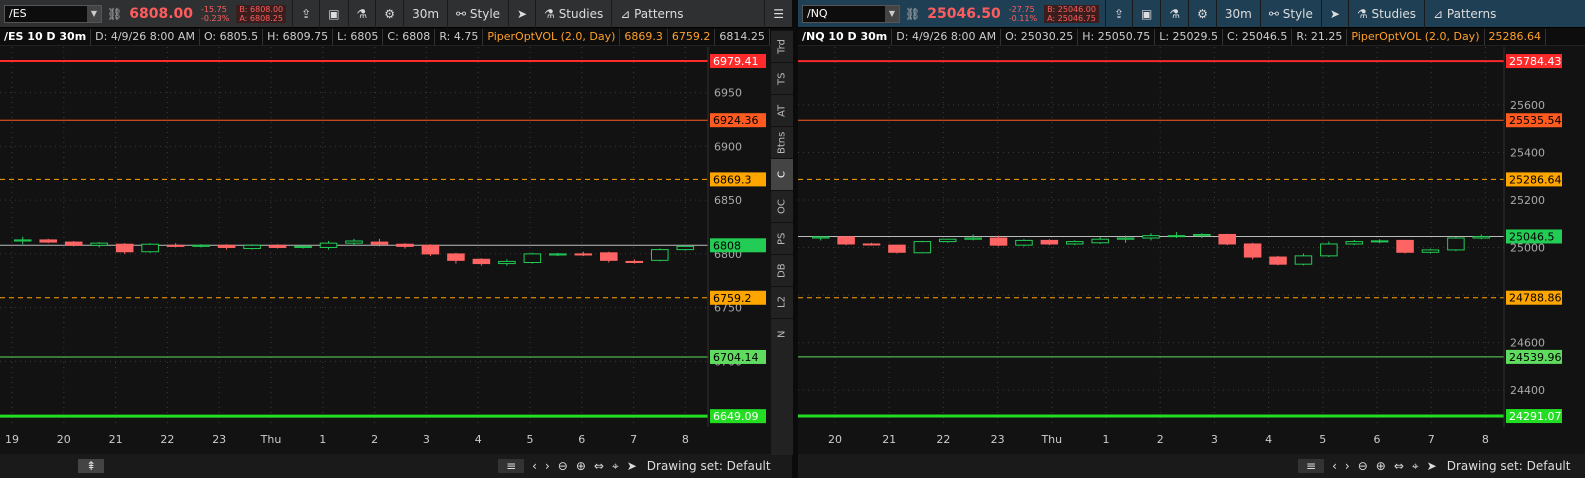 This screenshot has height=478, width=1585. Describe the element at coordinates (1275, 13) in the screenshot. I see `style-icon: ⚯` at that location.